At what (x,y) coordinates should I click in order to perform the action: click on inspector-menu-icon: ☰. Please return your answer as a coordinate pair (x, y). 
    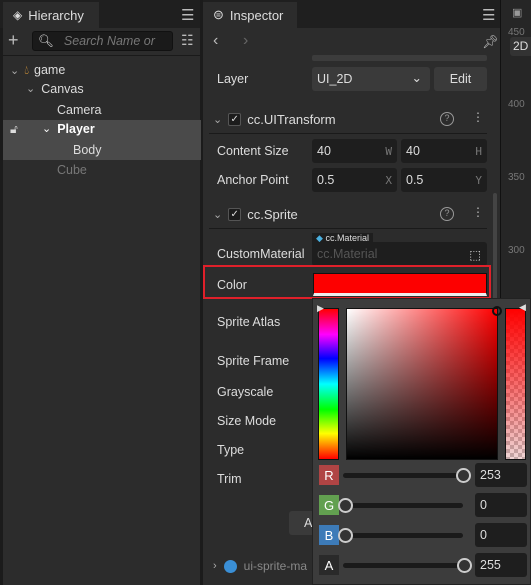
    Looking at the image, I should click on (488, 15).